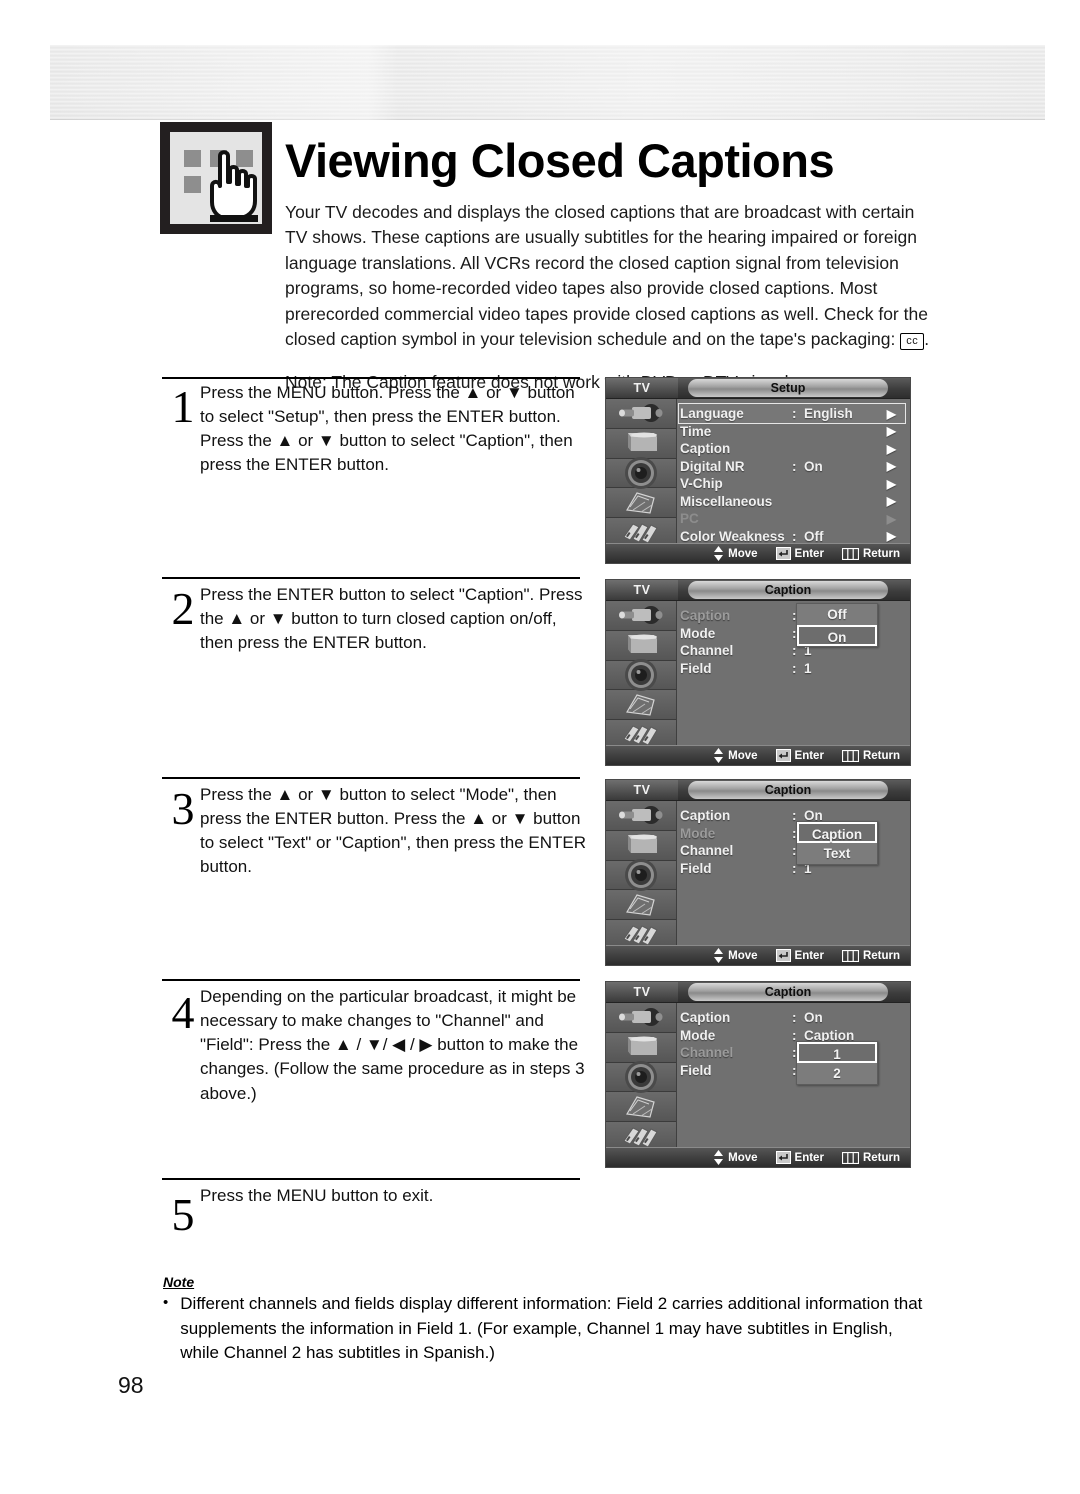  Describe the element at coordinates (808, 668) in the screenshot. I see `osd-item-value: 1` at that location.